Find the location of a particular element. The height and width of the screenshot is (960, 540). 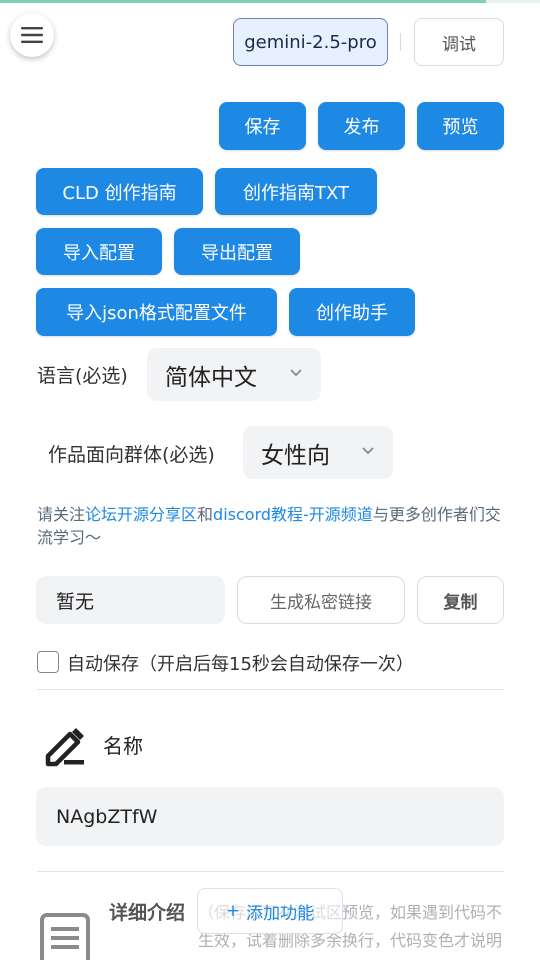

menu-button is located at coordinates (32, 35).